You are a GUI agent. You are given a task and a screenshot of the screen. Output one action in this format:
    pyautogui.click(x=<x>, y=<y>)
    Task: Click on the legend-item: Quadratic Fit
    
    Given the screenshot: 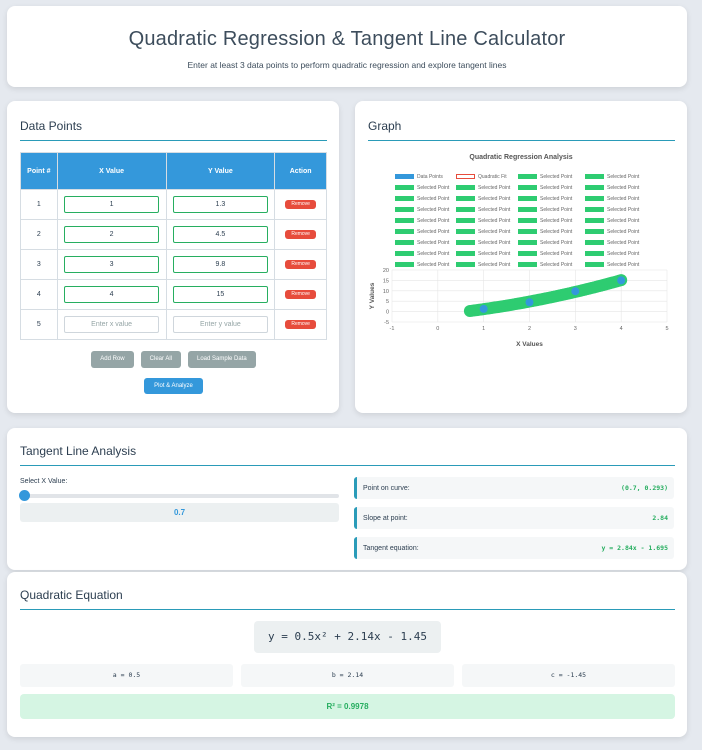 What is the action you would take?
    pyautogui.click(x=481, y=177)
    